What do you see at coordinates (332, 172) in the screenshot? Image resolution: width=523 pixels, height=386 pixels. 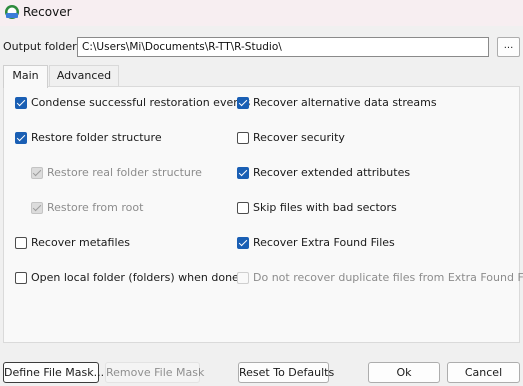 I see `recover-extended-attributes-label: Recover extended attributes` at bounding box center [332, 172].